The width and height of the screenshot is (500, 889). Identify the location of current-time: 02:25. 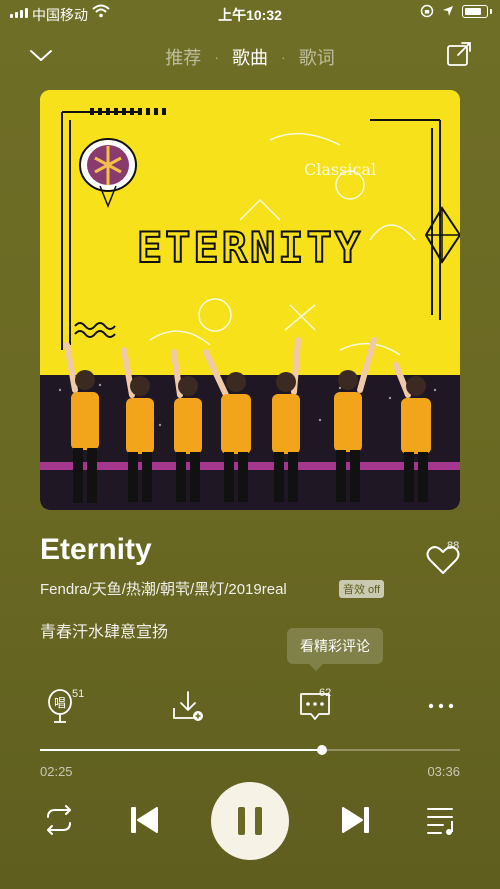
(56, 771).